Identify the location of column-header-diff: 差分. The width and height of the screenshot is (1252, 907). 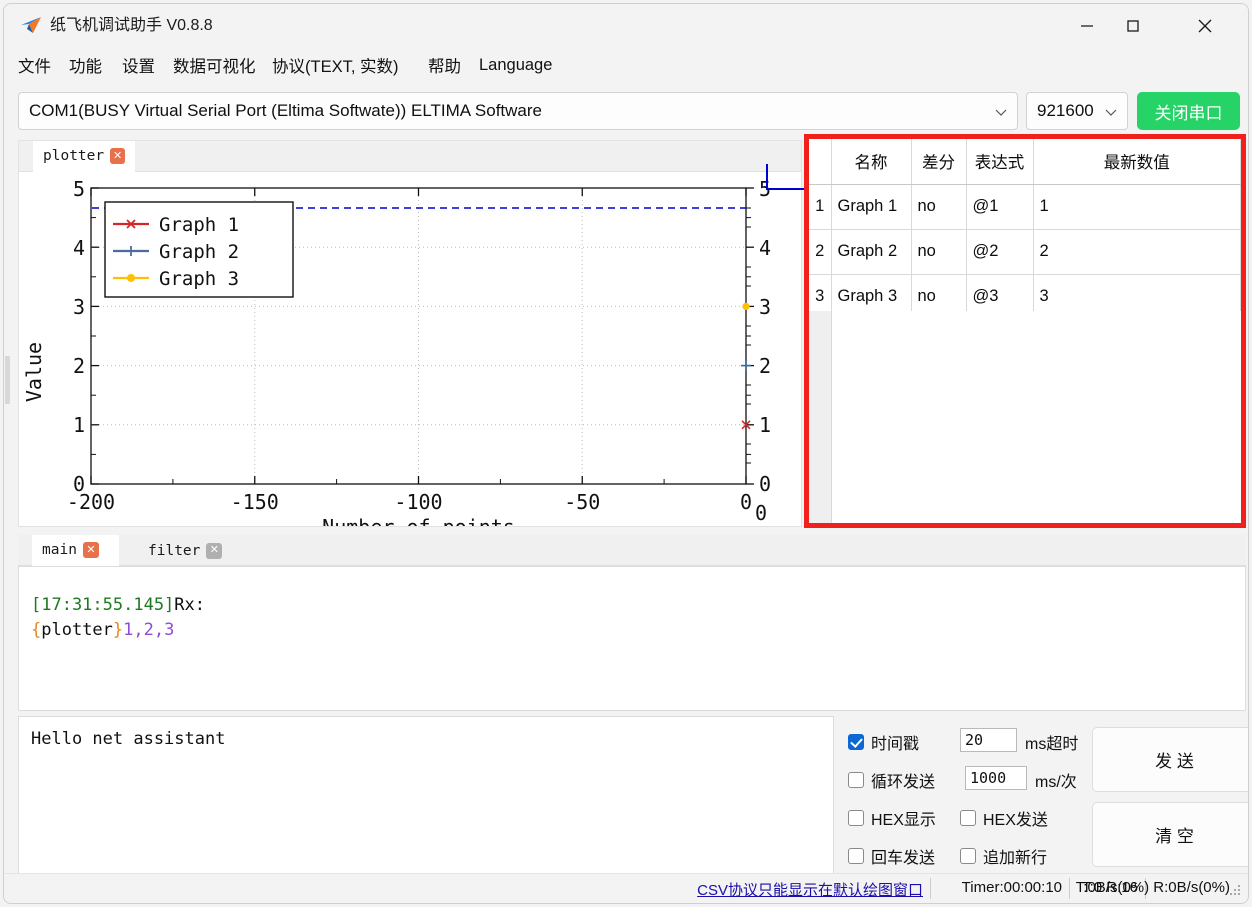
(939, 162).